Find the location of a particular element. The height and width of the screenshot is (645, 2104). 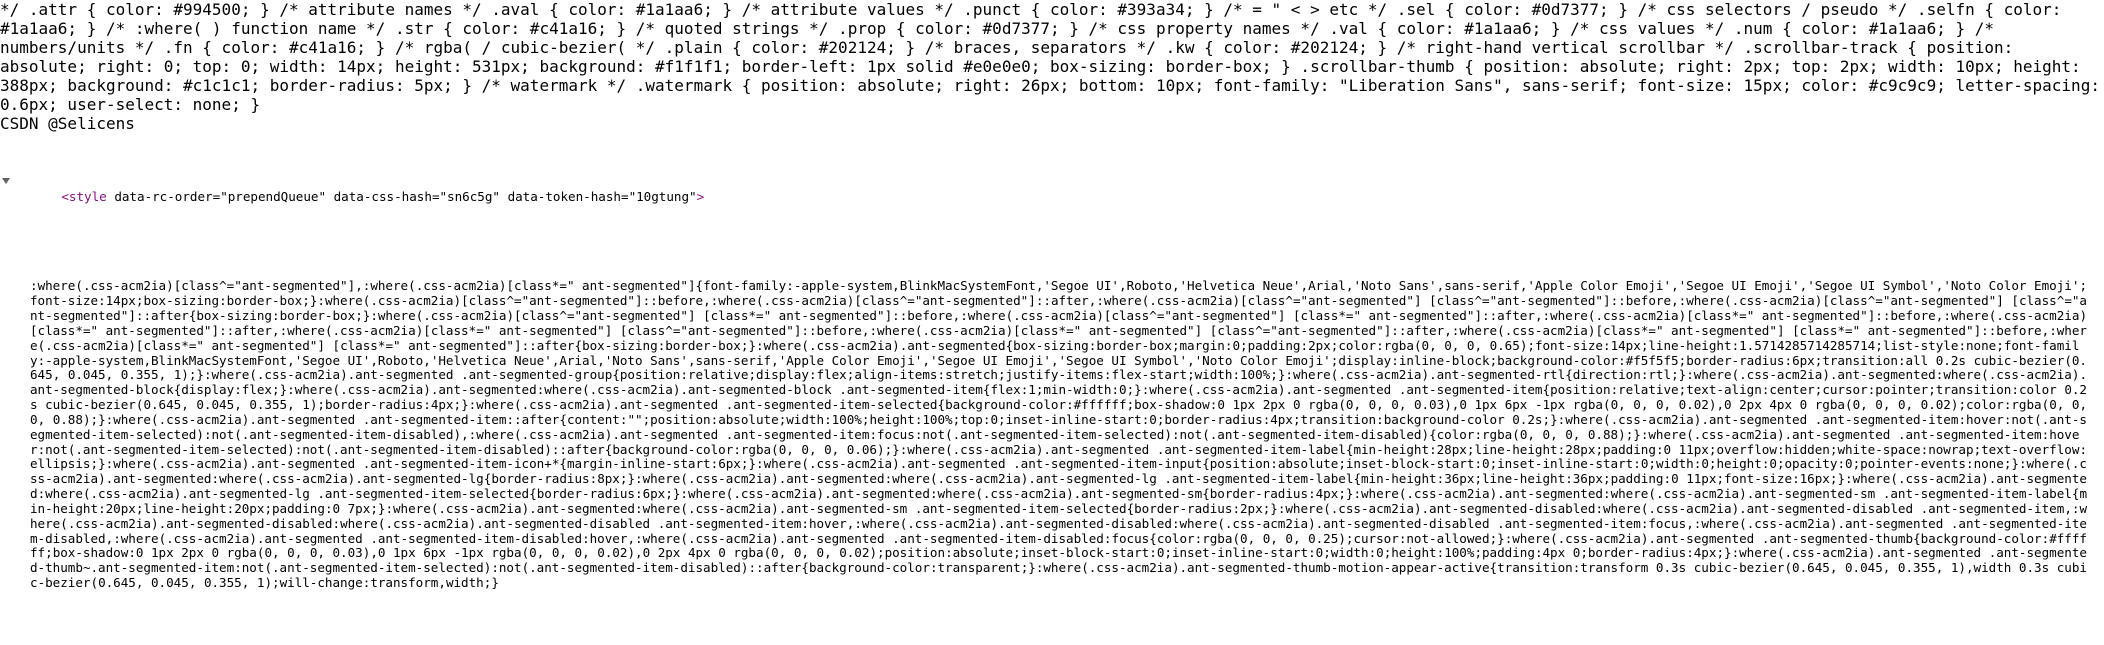

attr-eq-2: = is located at coordinates (435, 197).